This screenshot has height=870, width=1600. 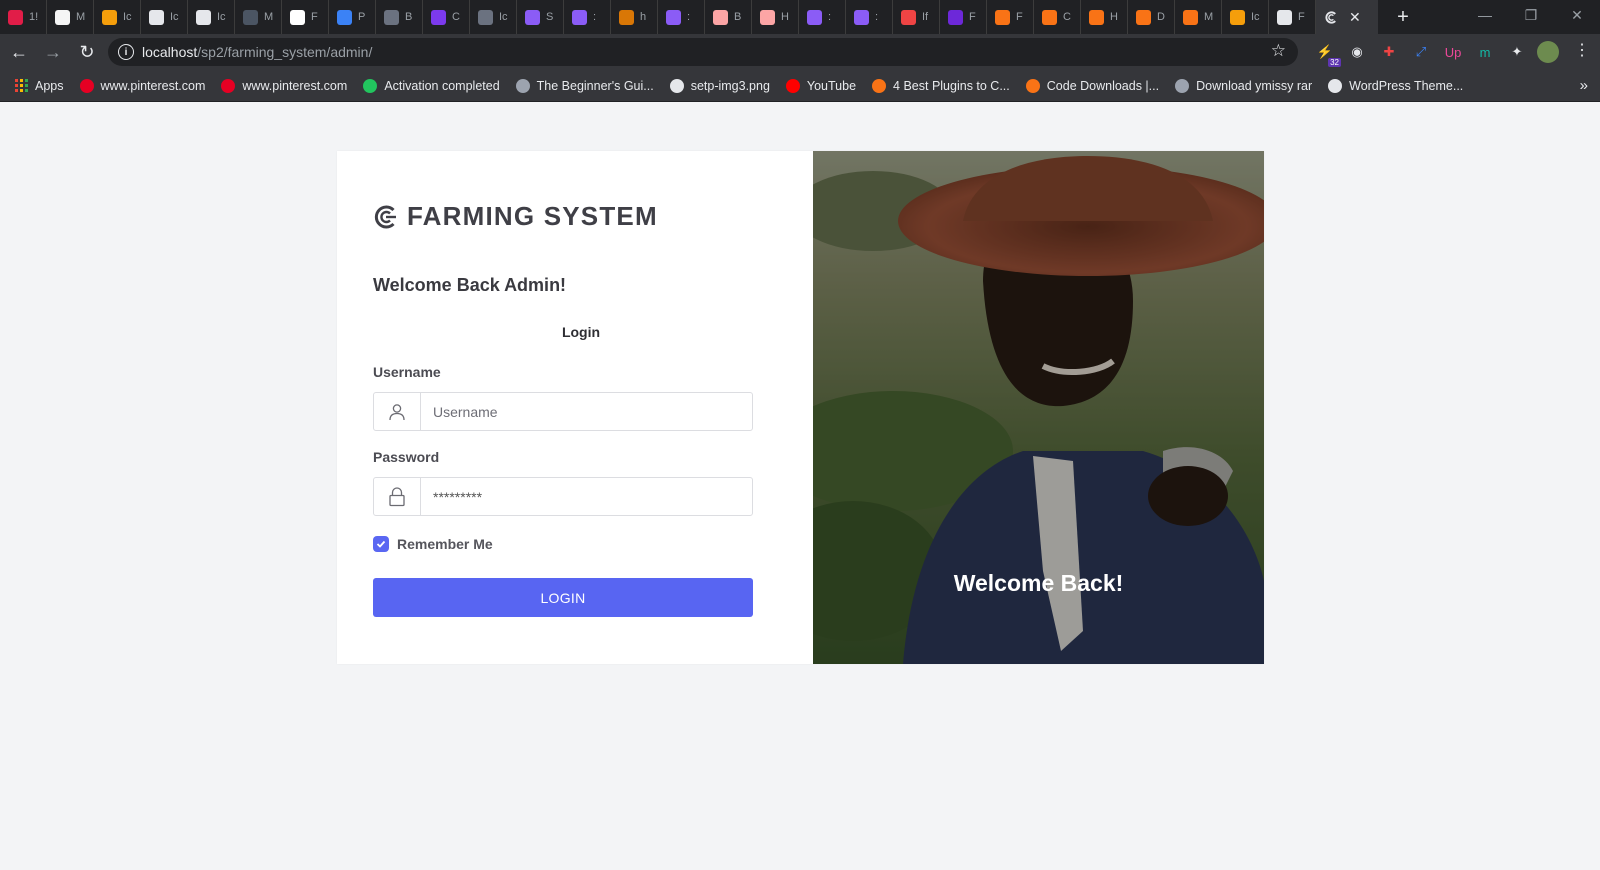 What do you see at coordinates (925, 17) in the screenshot?
I see `tab-label: If` at bounding box center [925, 17].